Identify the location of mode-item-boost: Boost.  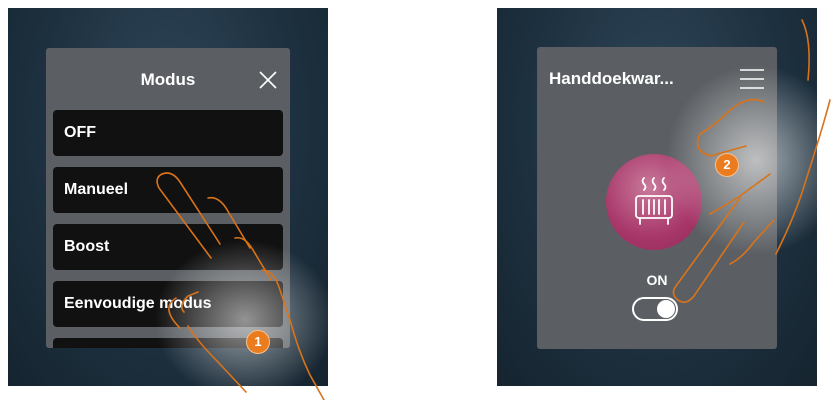
(168, 247).